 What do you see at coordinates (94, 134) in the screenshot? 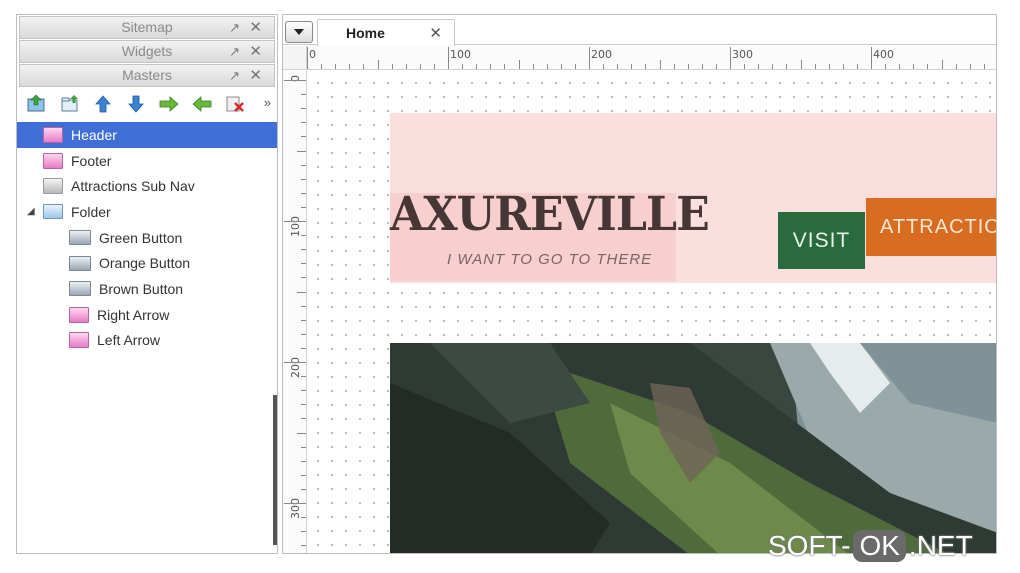
I see `tree-item-label: Header` at bounding box center [94, 134].